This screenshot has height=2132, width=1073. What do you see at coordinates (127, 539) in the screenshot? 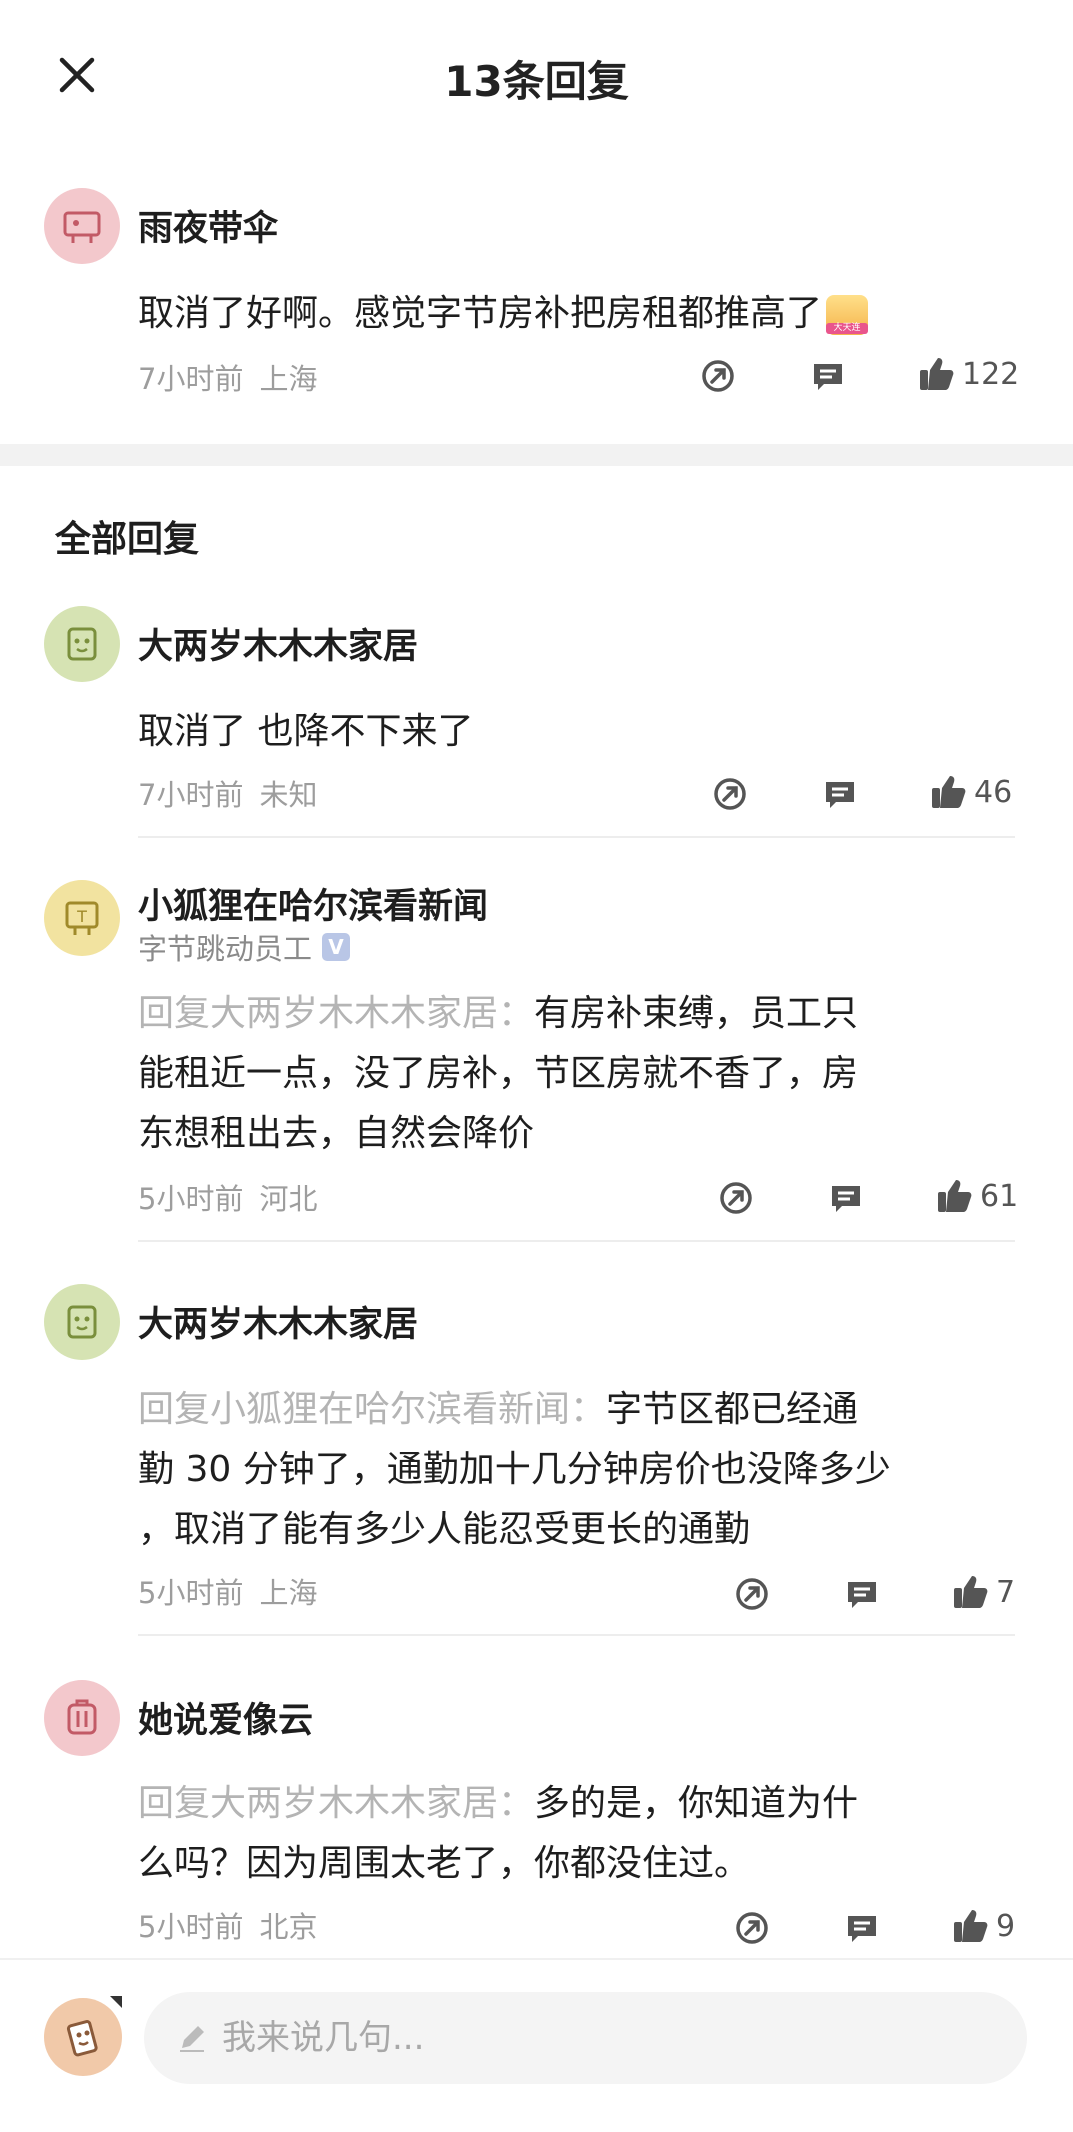
I see `section-title: 全部回复` at bounding box center [127, 539].